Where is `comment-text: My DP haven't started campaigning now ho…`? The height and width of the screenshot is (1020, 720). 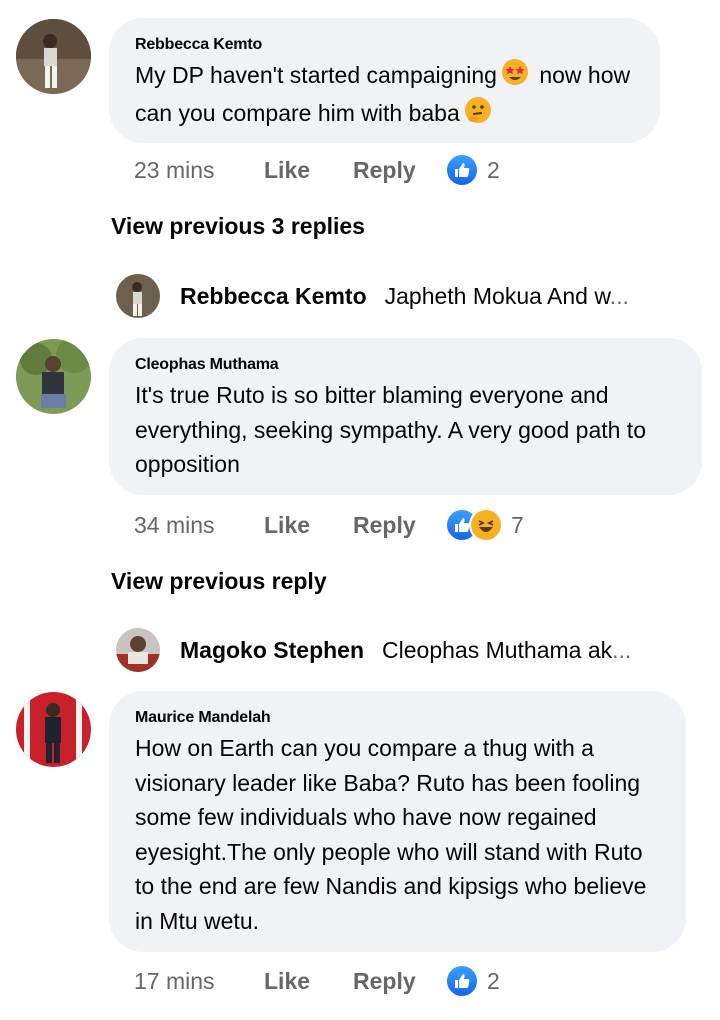 comment-text: My DP haven't started campaigning now ho… is located at coordinates (384, 95).